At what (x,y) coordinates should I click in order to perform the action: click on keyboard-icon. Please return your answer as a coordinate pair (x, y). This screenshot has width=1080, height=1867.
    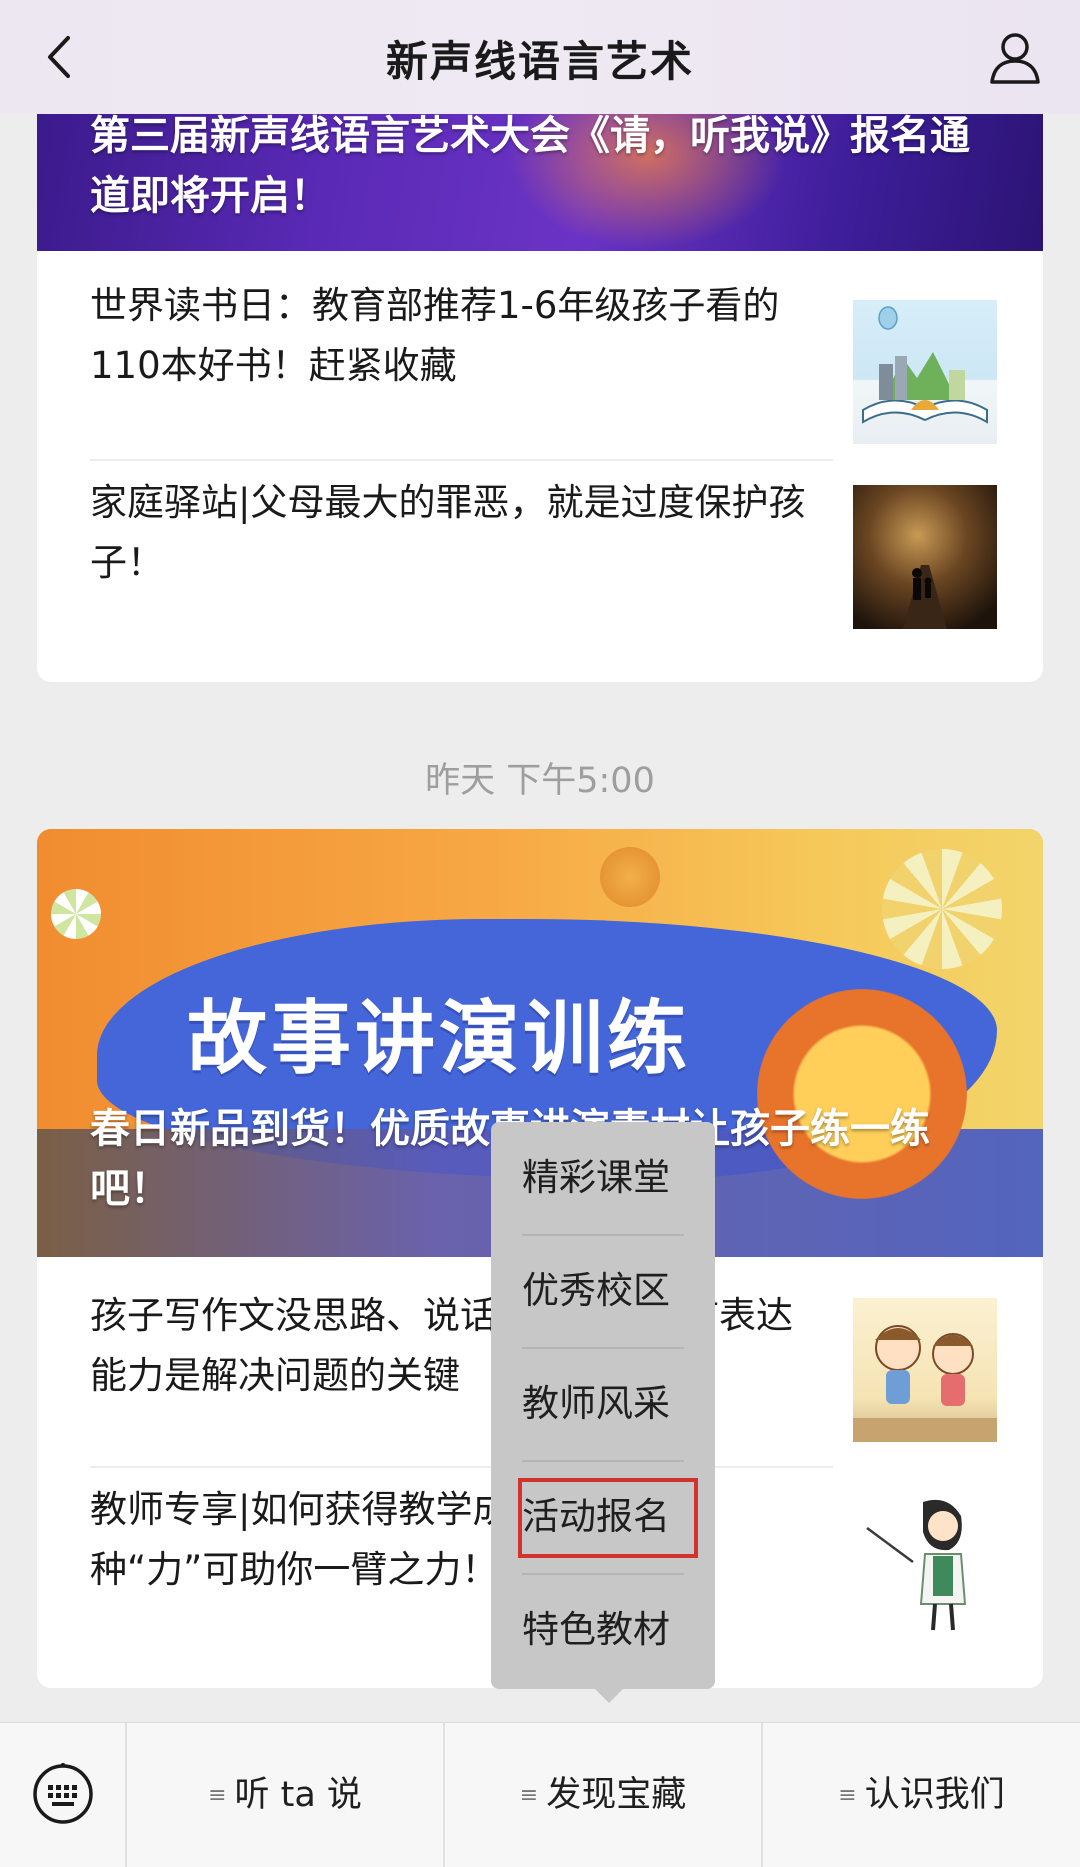
    Looking at the image, I should click on (63, 1794).